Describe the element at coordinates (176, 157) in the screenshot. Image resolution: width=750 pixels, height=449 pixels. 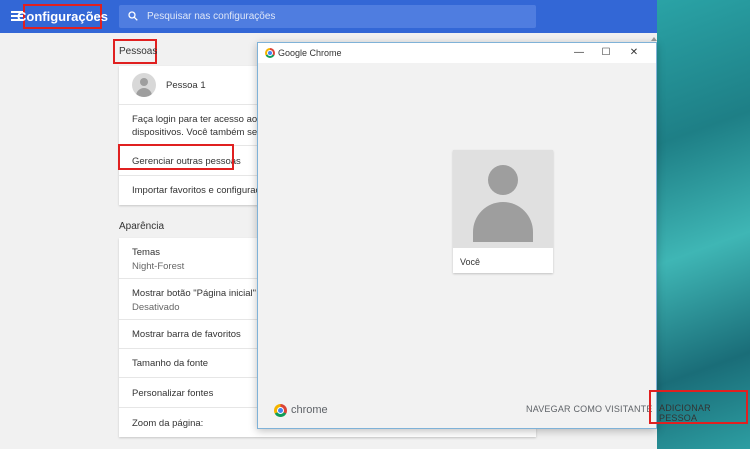
I see `manage-people-highlight` at that location.